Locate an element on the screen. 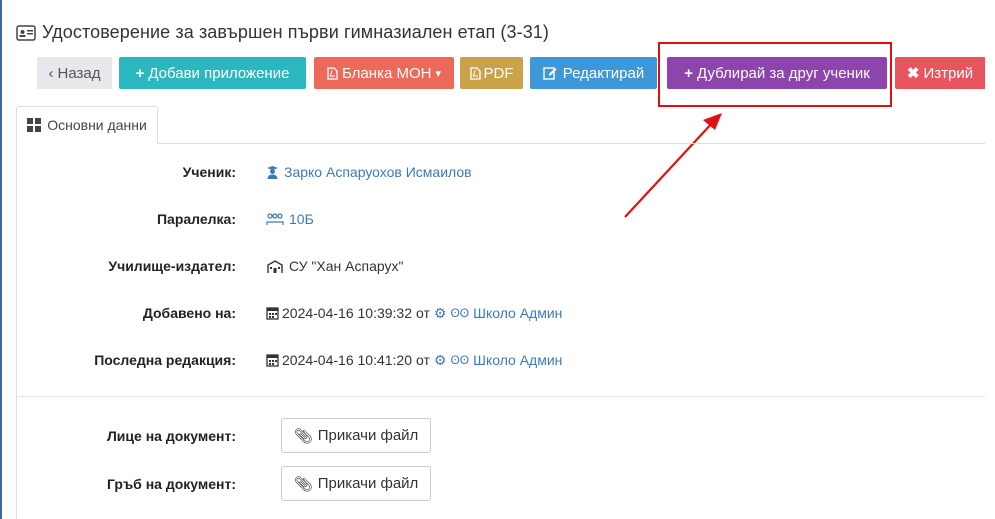  front-doc-row: Лице на документ: is located at coordinates (496, 436).